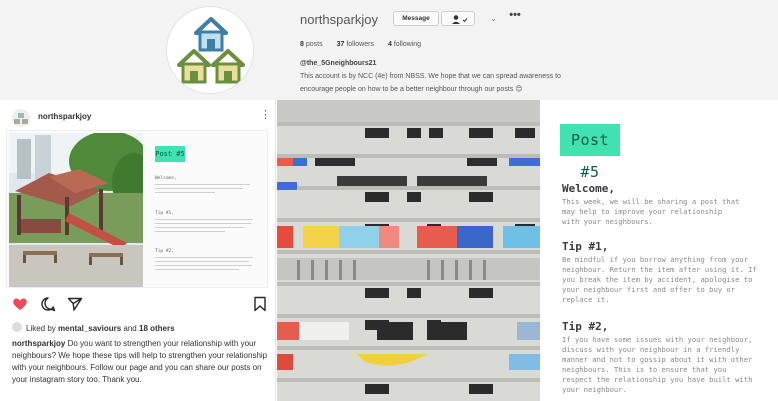 The image size is (778, 401). I want to click on profile-stats: 8 posts 37 followers 4 following, so click(360, 44).